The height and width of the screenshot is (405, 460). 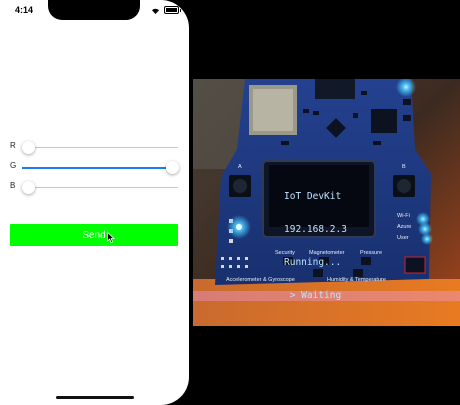 I want to click on wifi-icon, so click(x=155, y=11).